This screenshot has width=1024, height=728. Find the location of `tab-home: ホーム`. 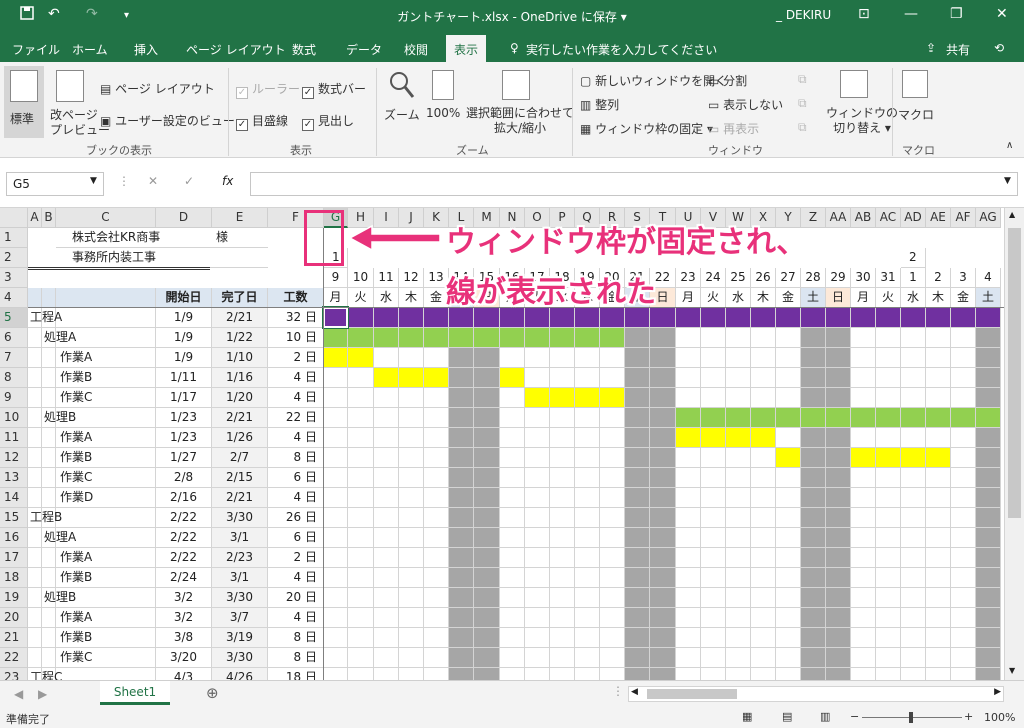

tab-home: ホーム is located at coordinates (90, 49).